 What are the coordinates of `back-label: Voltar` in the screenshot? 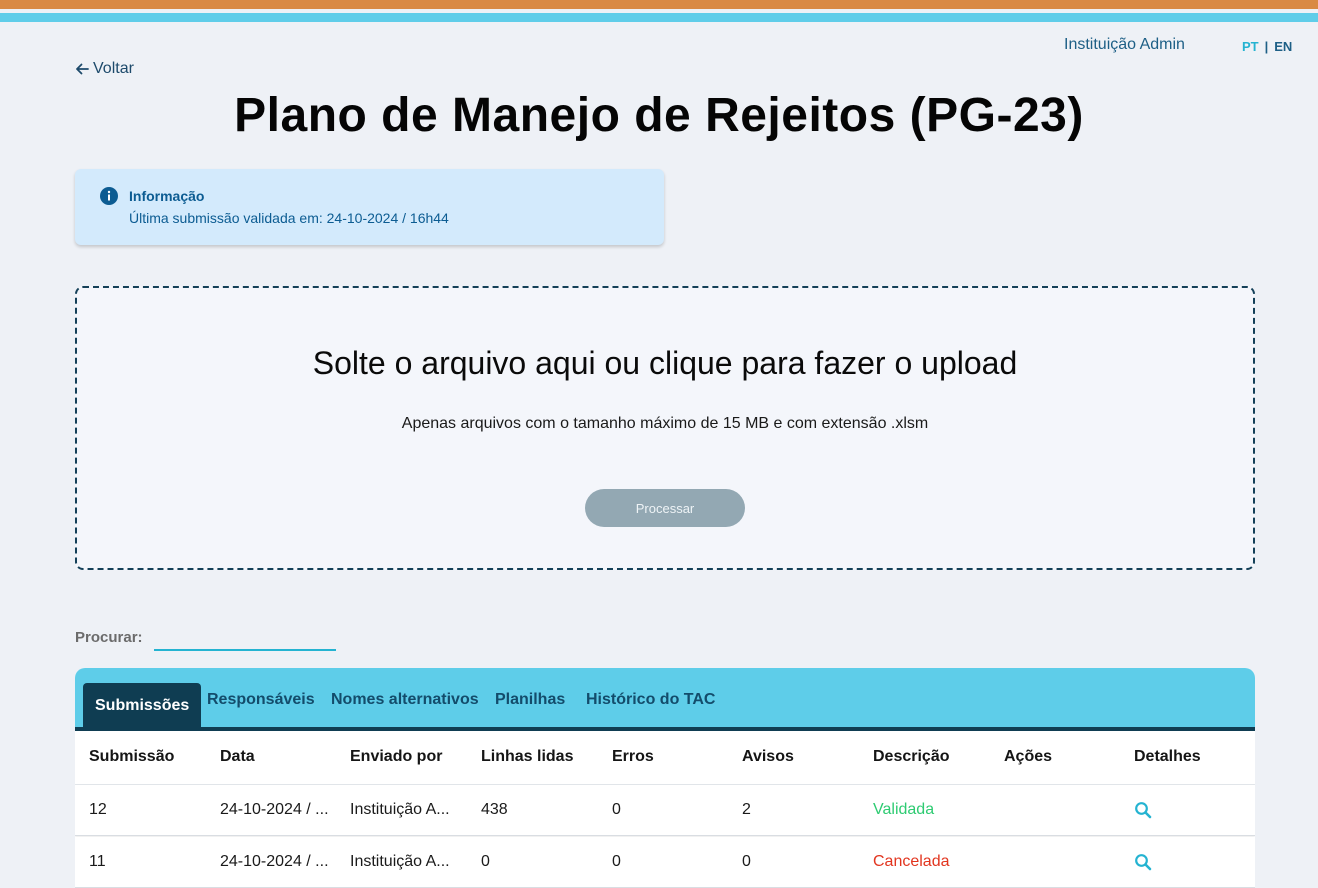 It's located at (113, 68).